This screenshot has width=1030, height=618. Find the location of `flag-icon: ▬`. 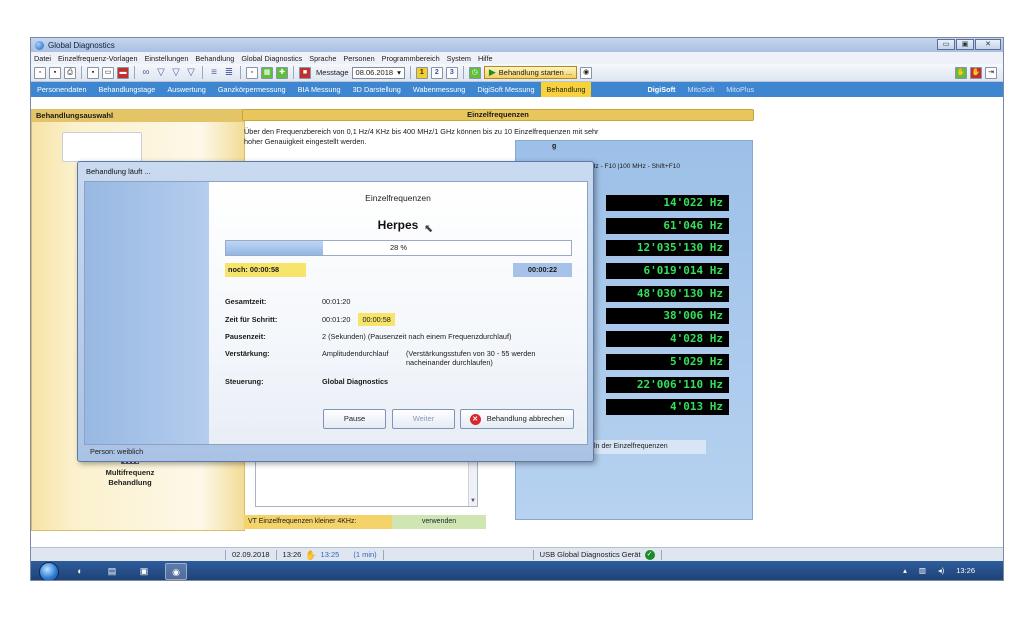

flag-icon: ▬ is located at coordinates (123, 72).